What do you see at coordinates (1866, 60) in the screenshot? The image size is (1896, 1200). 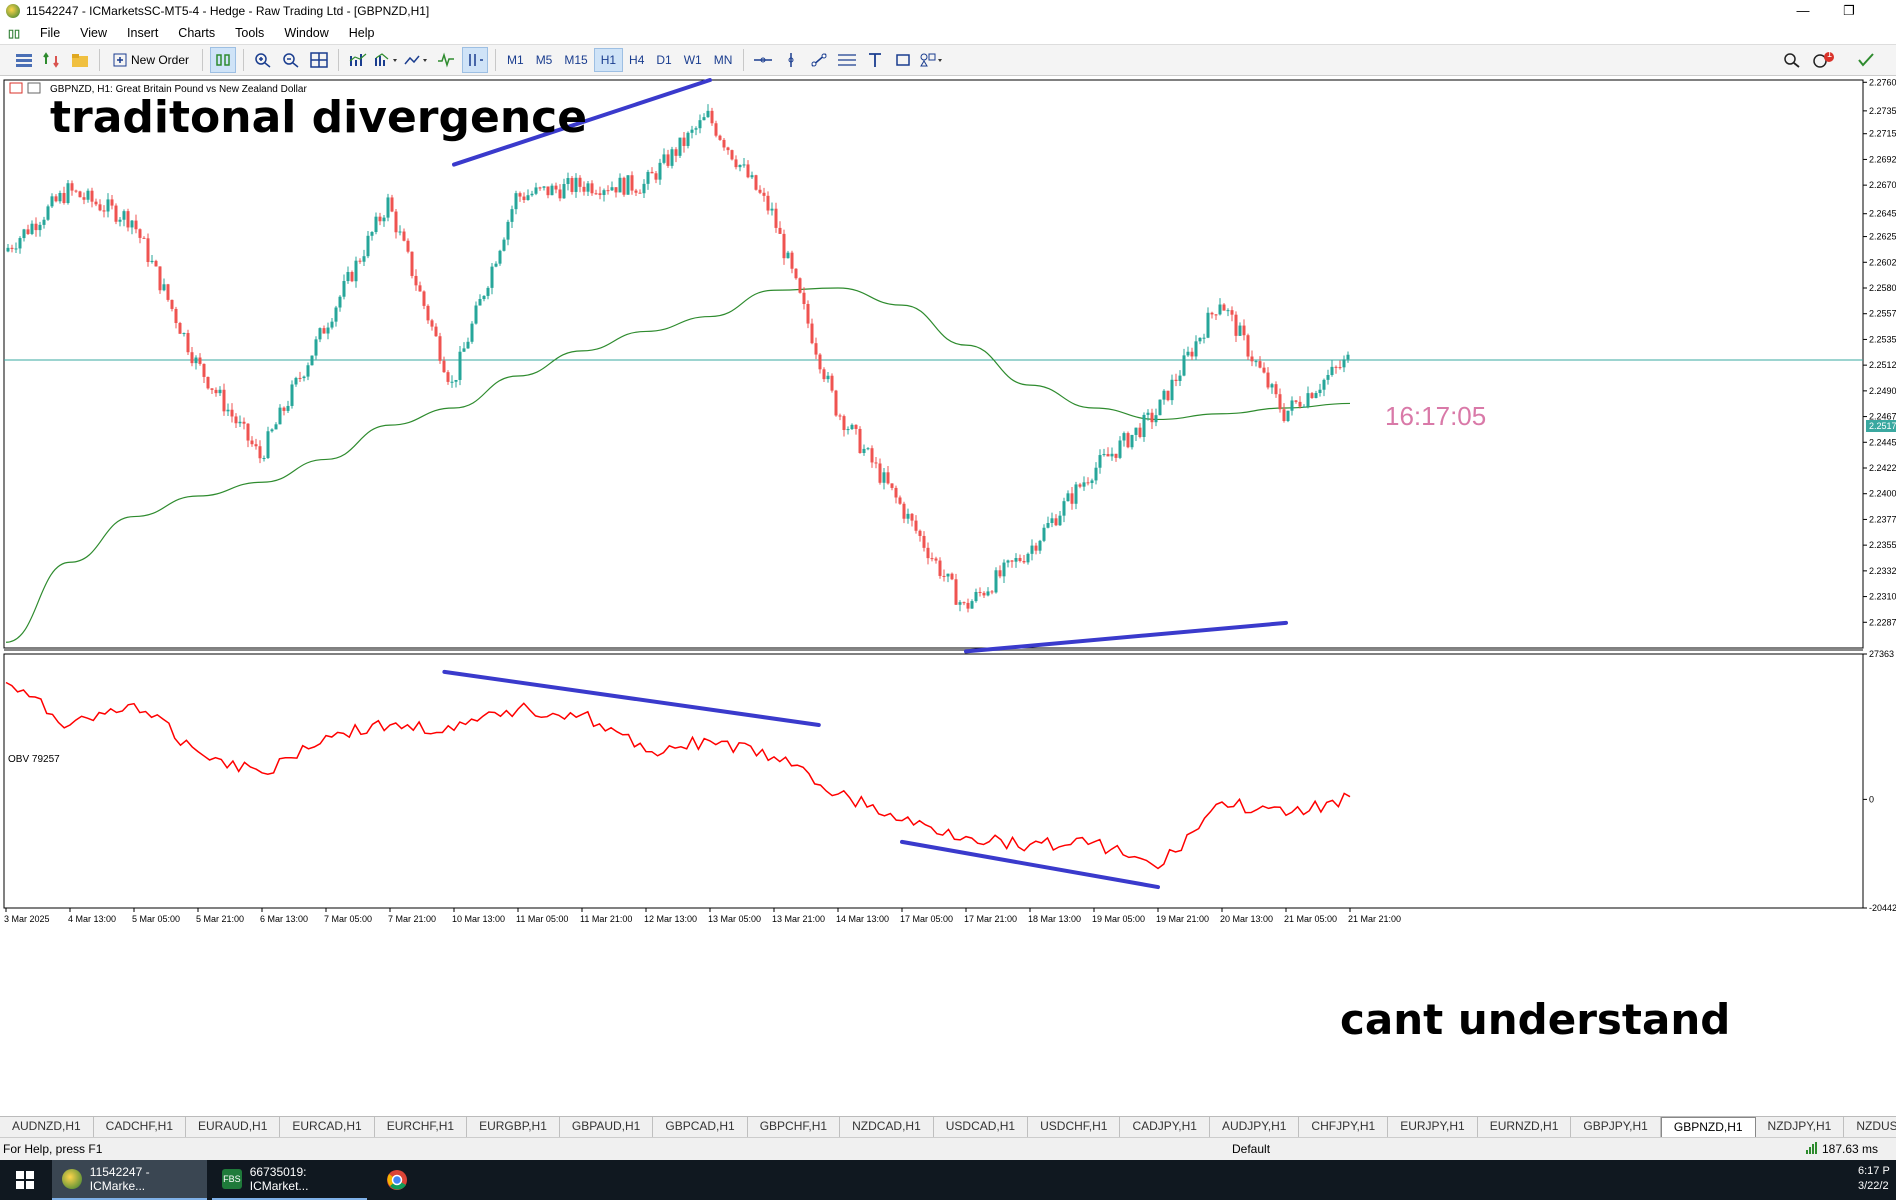 I see `signals-icon` at bounding box center [1866, 60].